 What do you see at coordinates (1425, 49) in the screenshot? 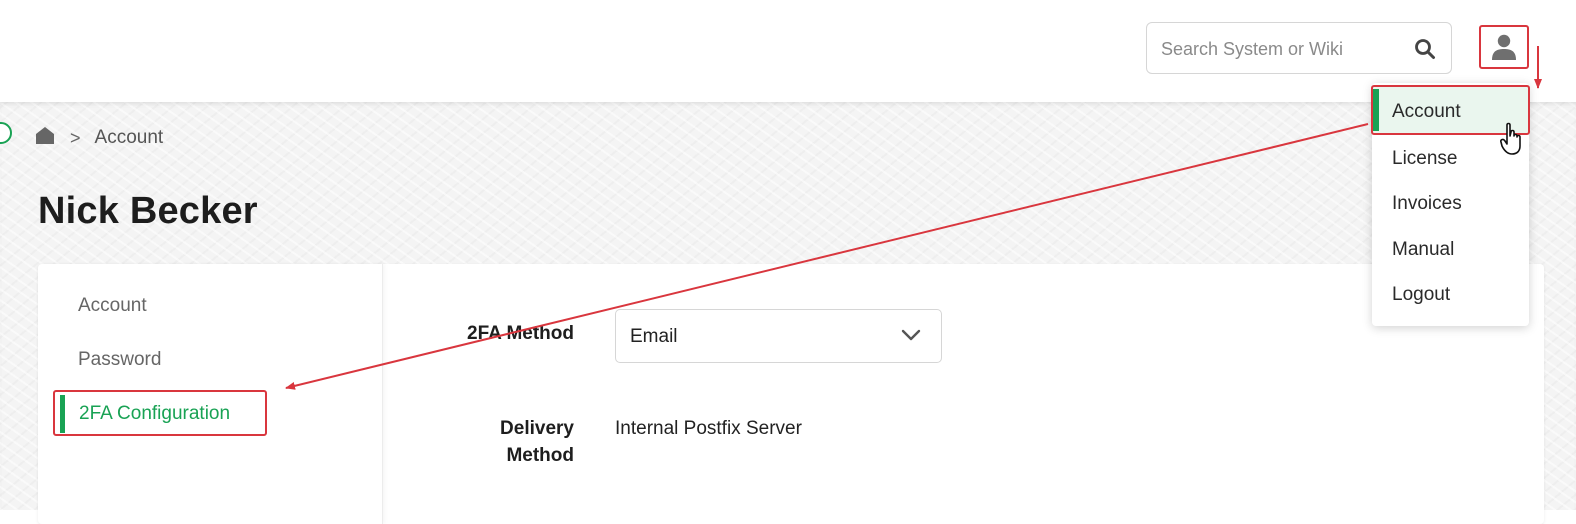
I see `search-icon` at bounding box center [1425, 49].